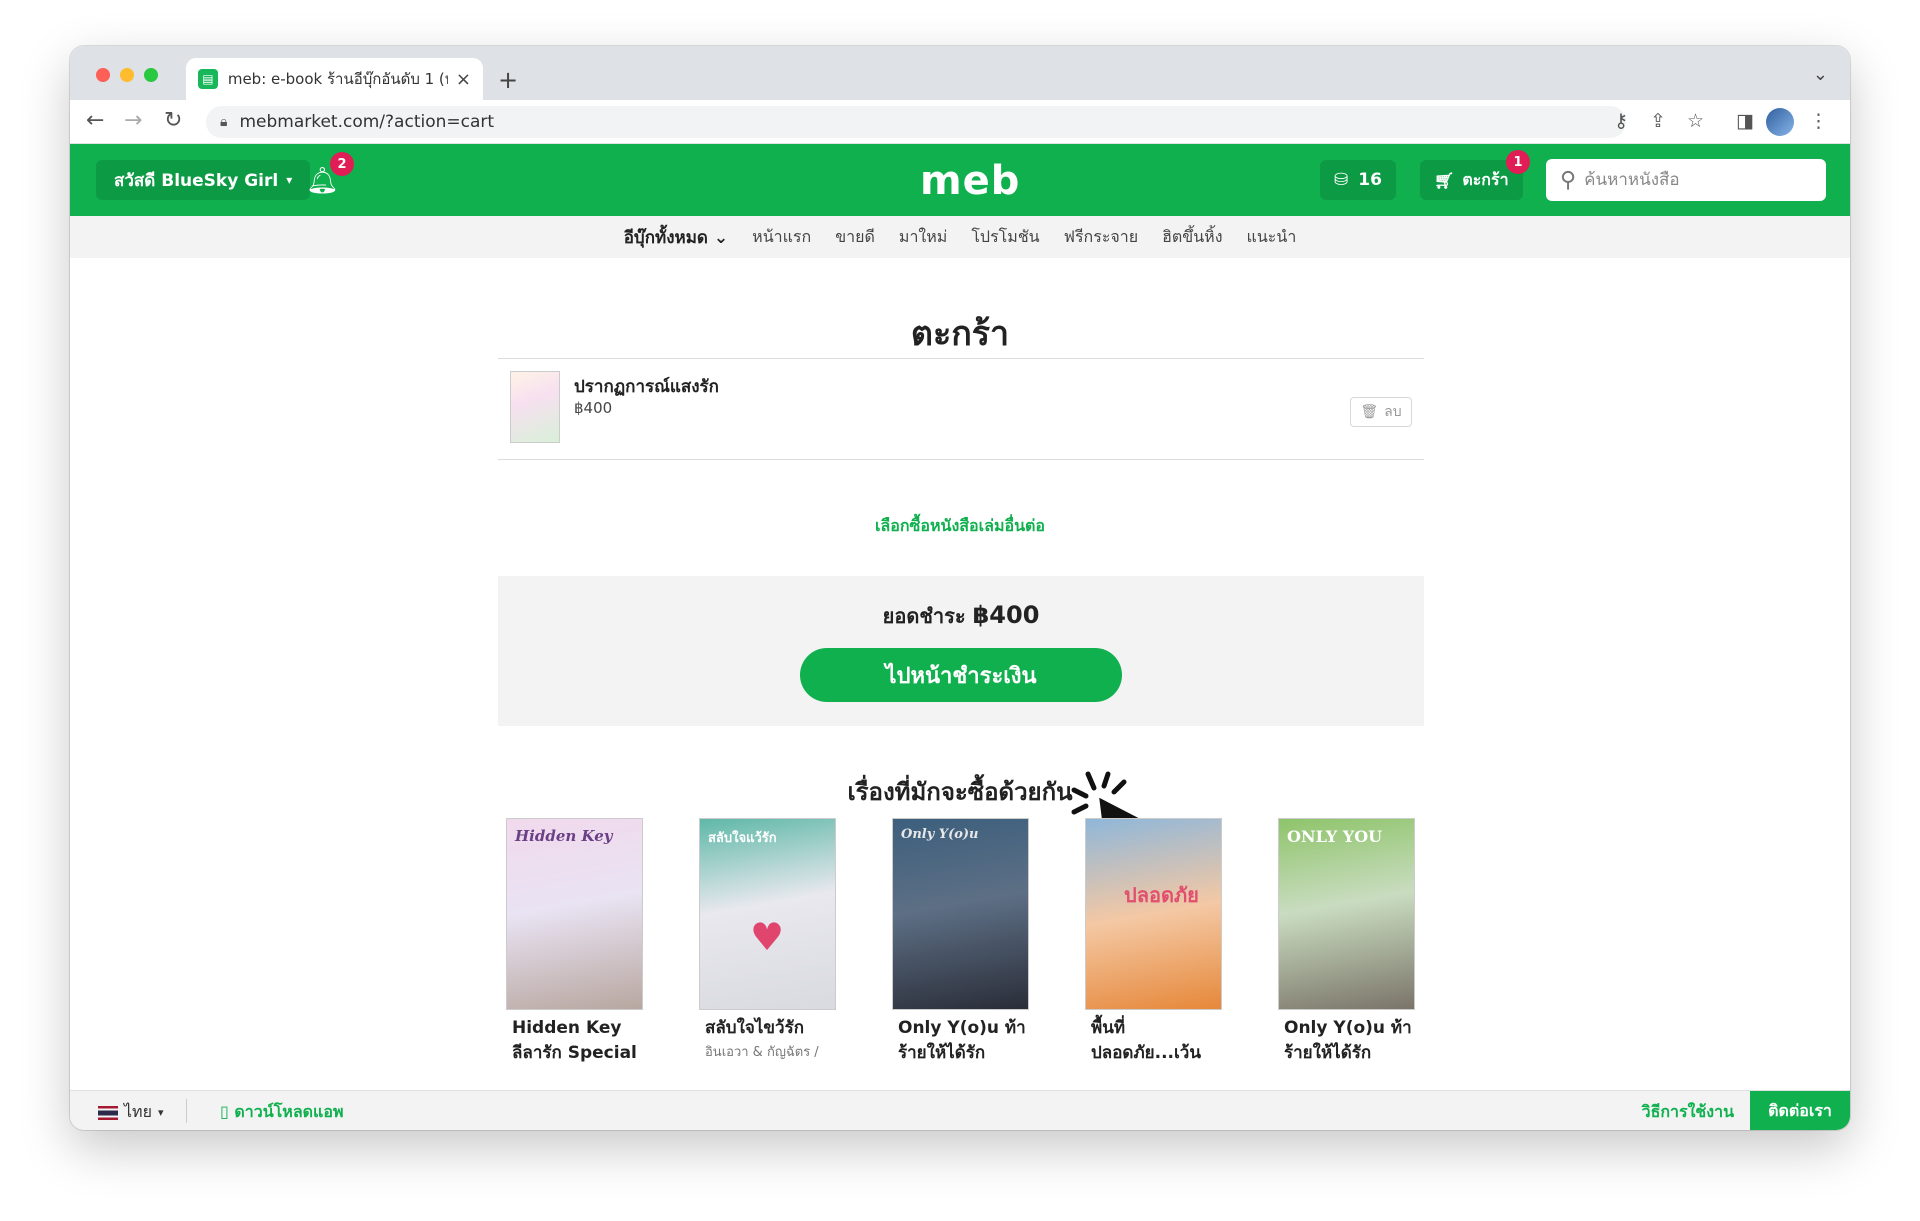  I want to click on search-input, so click(1694, 180).